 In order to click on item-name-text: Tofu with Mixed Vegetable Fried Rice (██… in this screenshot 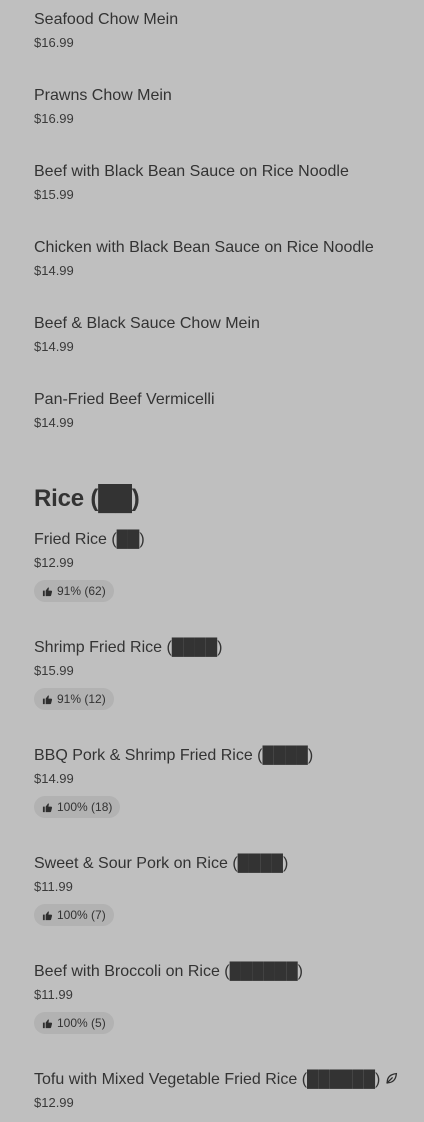, I will do `click(207, 1079)`.